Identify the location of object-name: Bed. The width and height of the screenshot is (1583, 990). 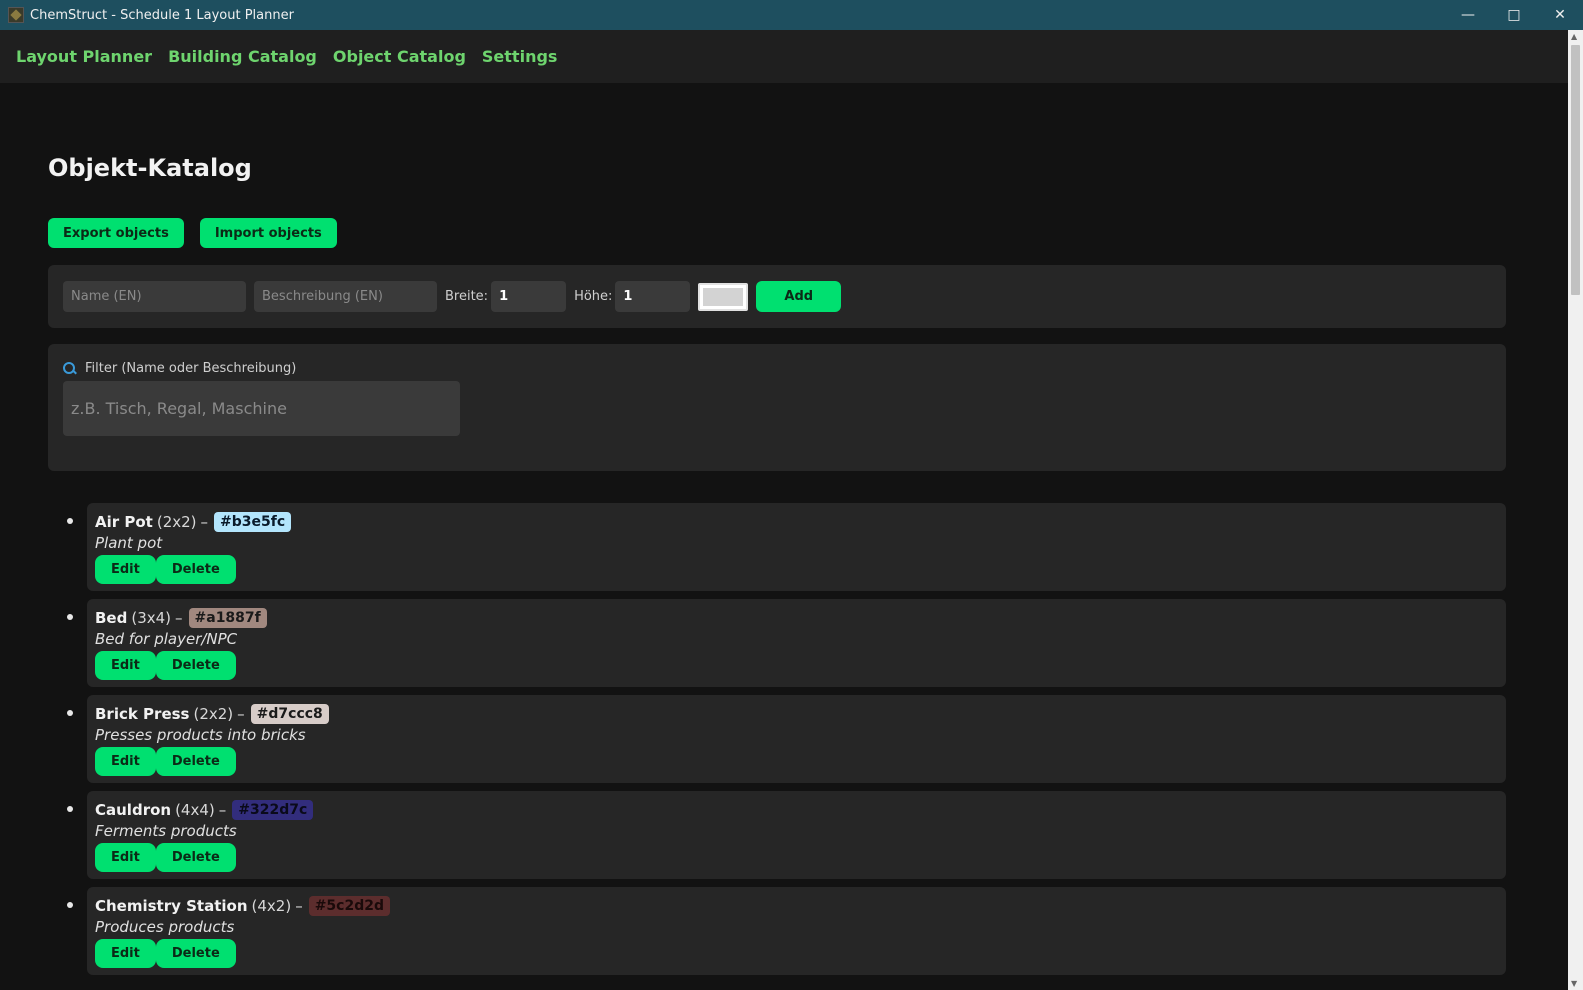
(111, 618).